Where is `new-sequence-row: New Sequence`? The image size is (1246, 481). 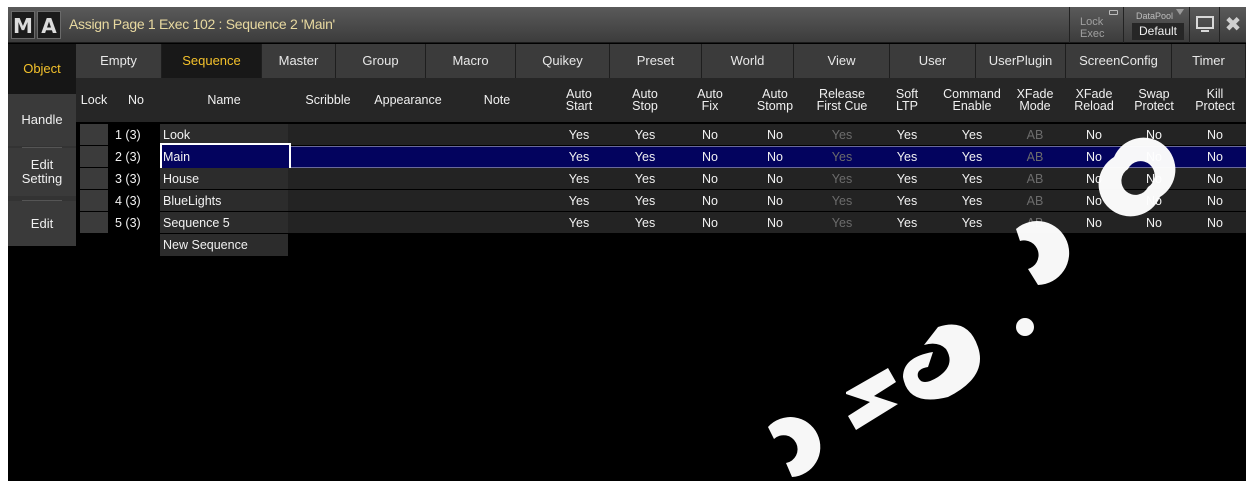 new-sequence-row: New Sequence is located at coordinates (224, 245).